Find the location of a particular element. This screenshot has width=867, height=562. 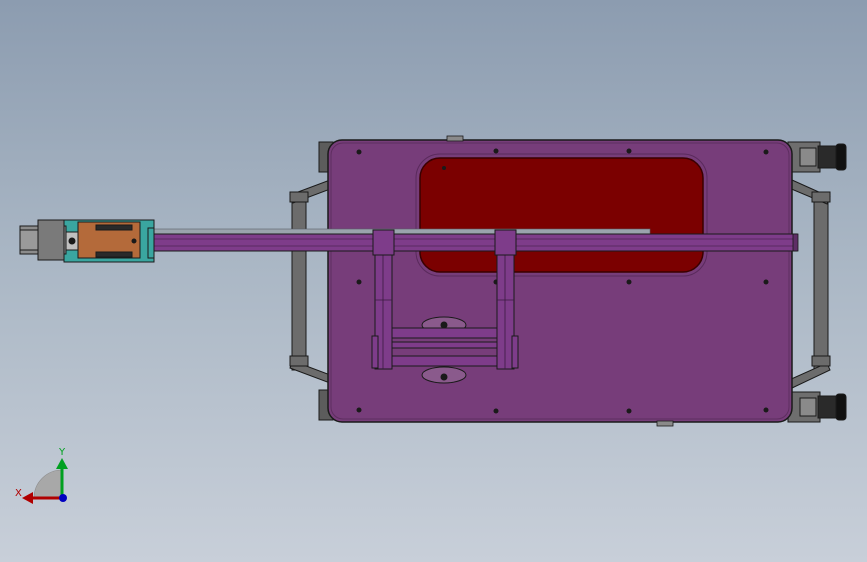

gripper-motor-body is located at coordinates (51, 240).